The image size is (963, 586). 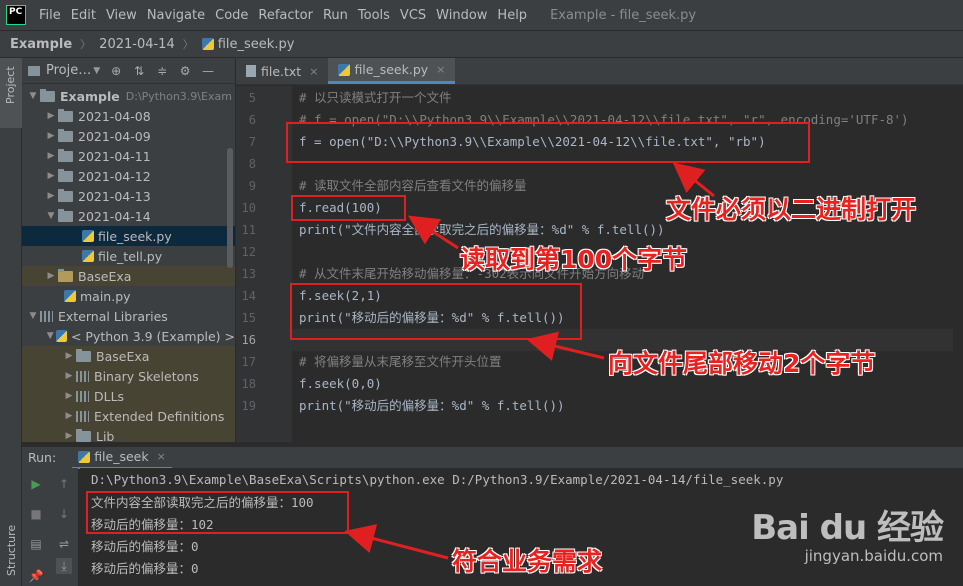 What do you see at coordinates (128, 276) in the screenshot?
I see `tree-item-baseexa: ▶ BaseExa` at bounding box center [128, 276].